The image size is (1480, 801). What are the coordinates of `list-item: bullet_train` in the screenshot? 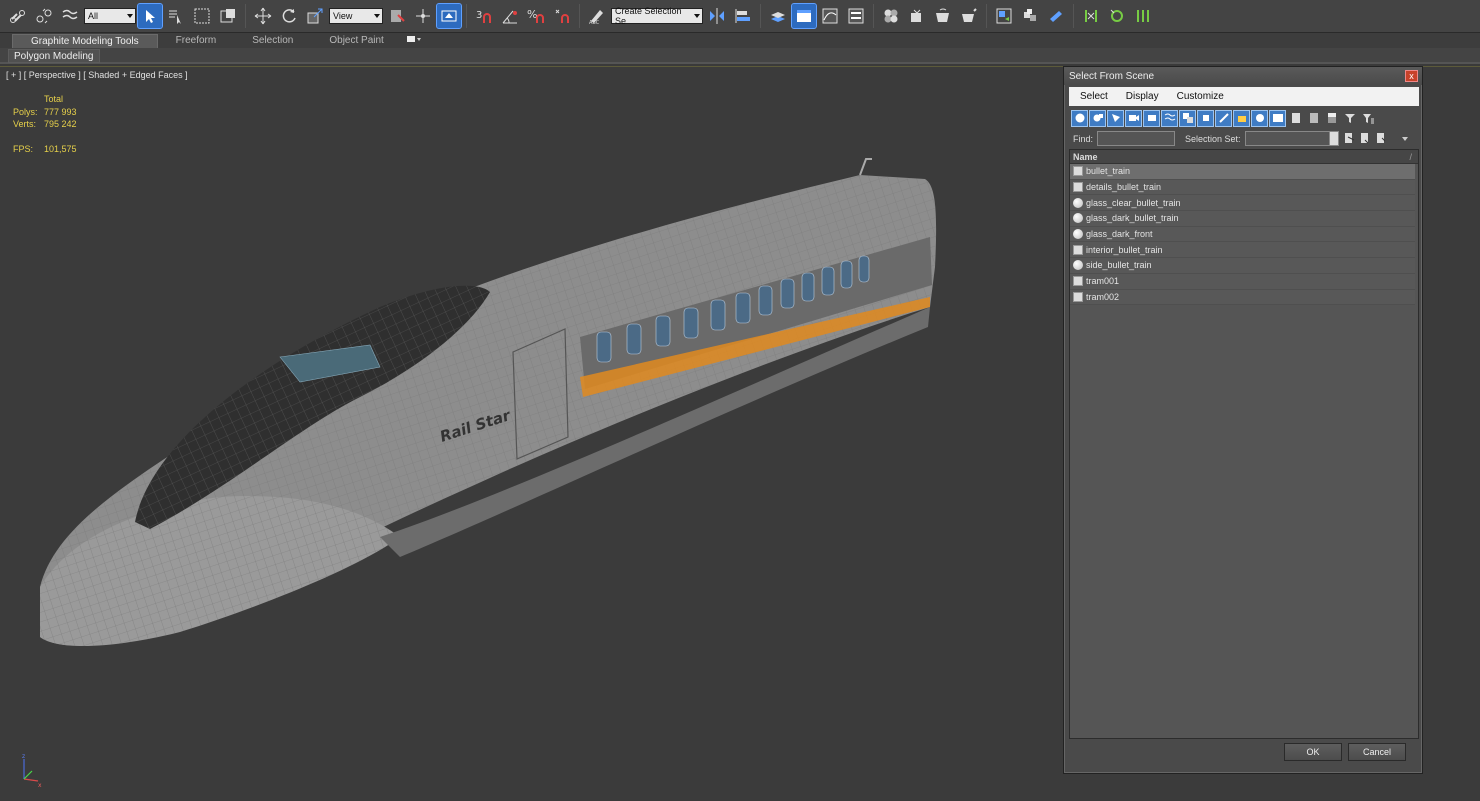 It's located at (1242, 172).